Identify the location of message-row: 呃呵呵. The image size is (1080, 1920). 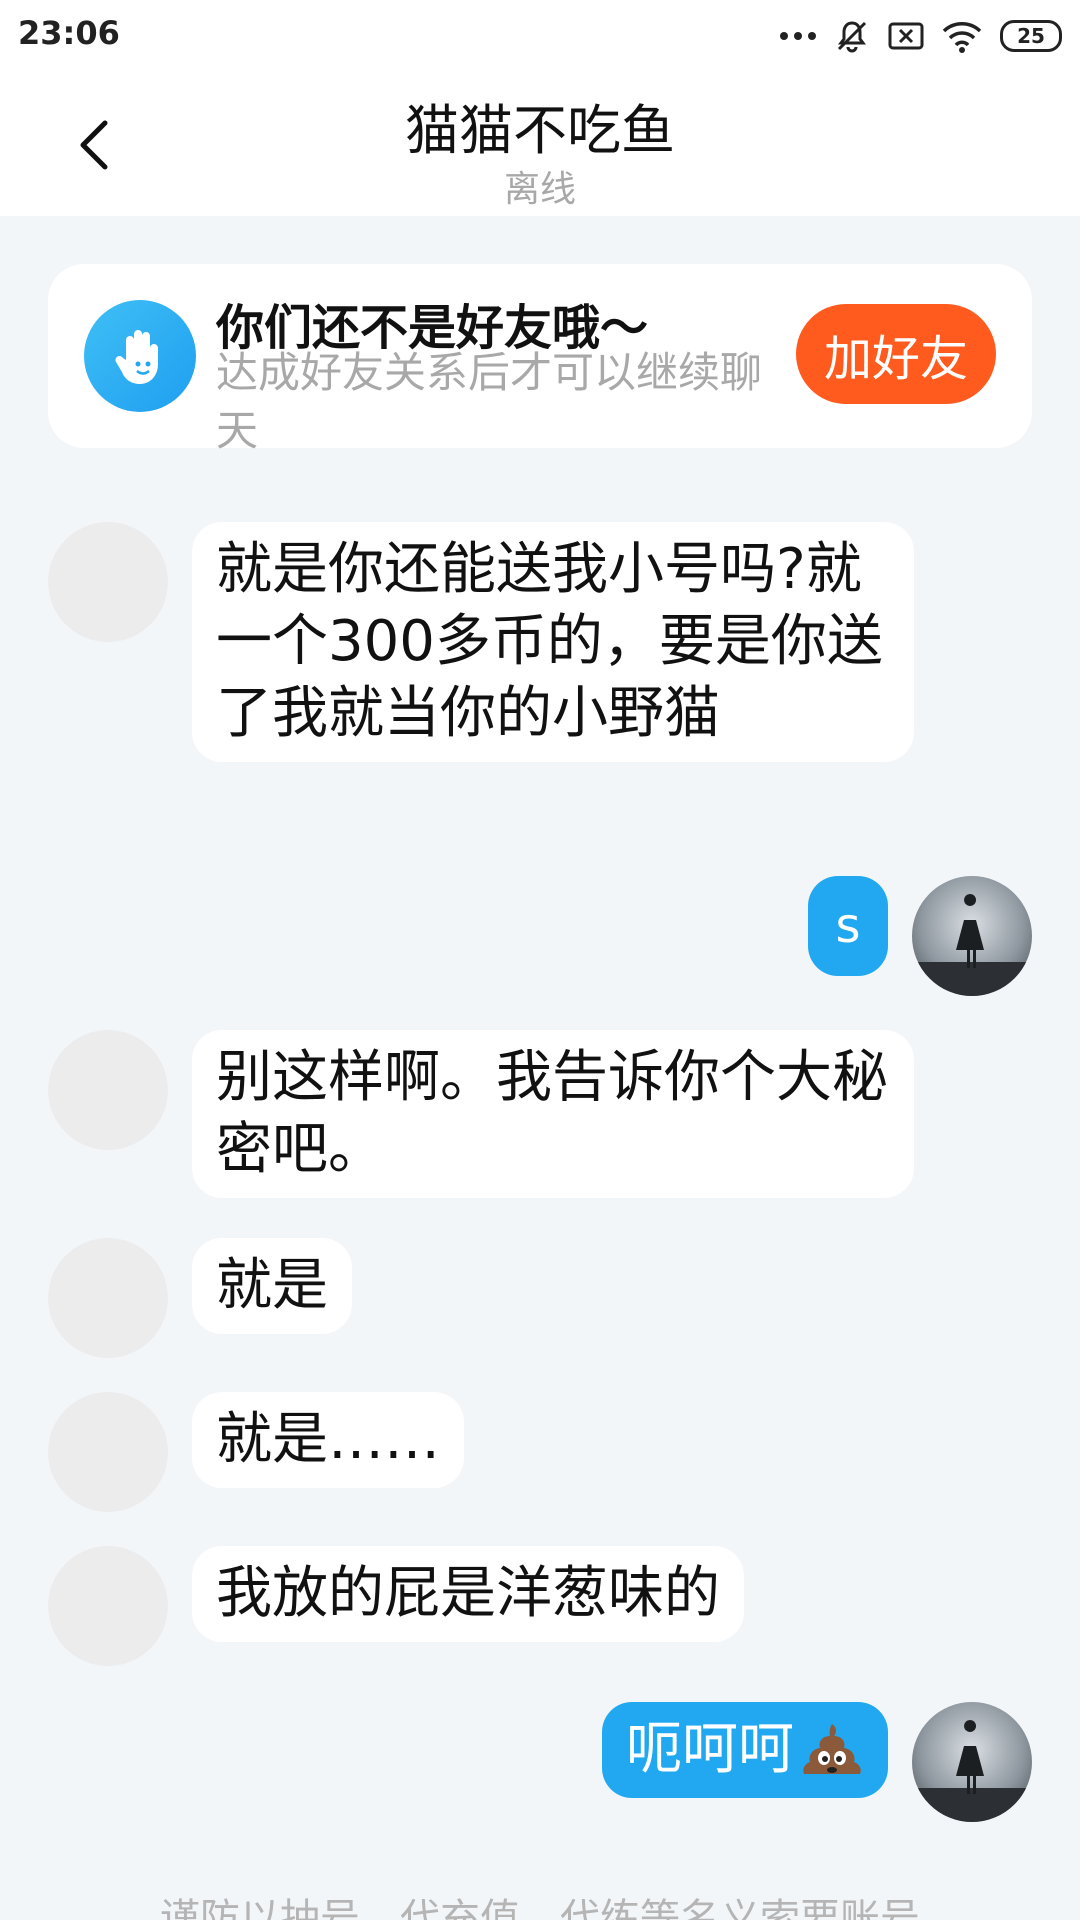
(540, 1762).